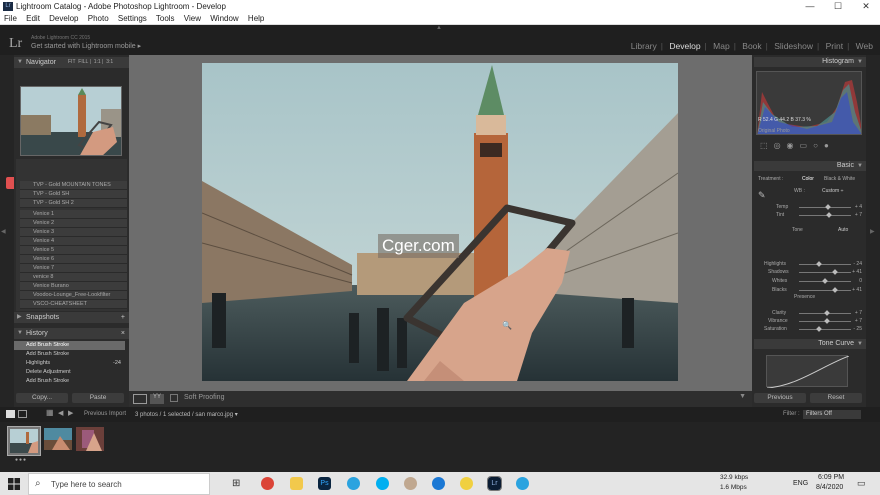 This screenshot has width=880, height=495. What do you see at coordinates (267, 483) in the screenshot?
I see `chrome-icon` at bounding box center [267, 483].